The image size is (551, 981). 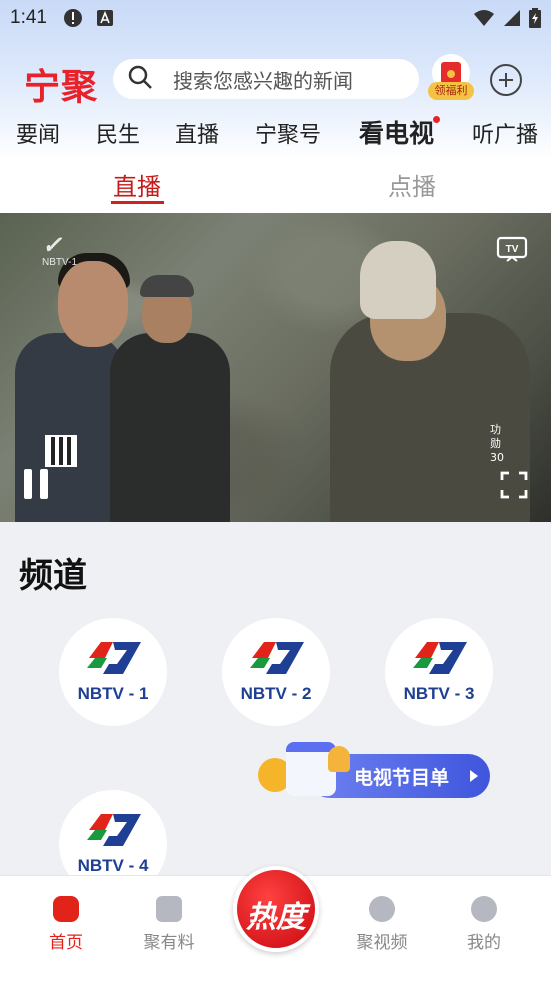 I want to click on signal-icon, so click(x=512, y=20).